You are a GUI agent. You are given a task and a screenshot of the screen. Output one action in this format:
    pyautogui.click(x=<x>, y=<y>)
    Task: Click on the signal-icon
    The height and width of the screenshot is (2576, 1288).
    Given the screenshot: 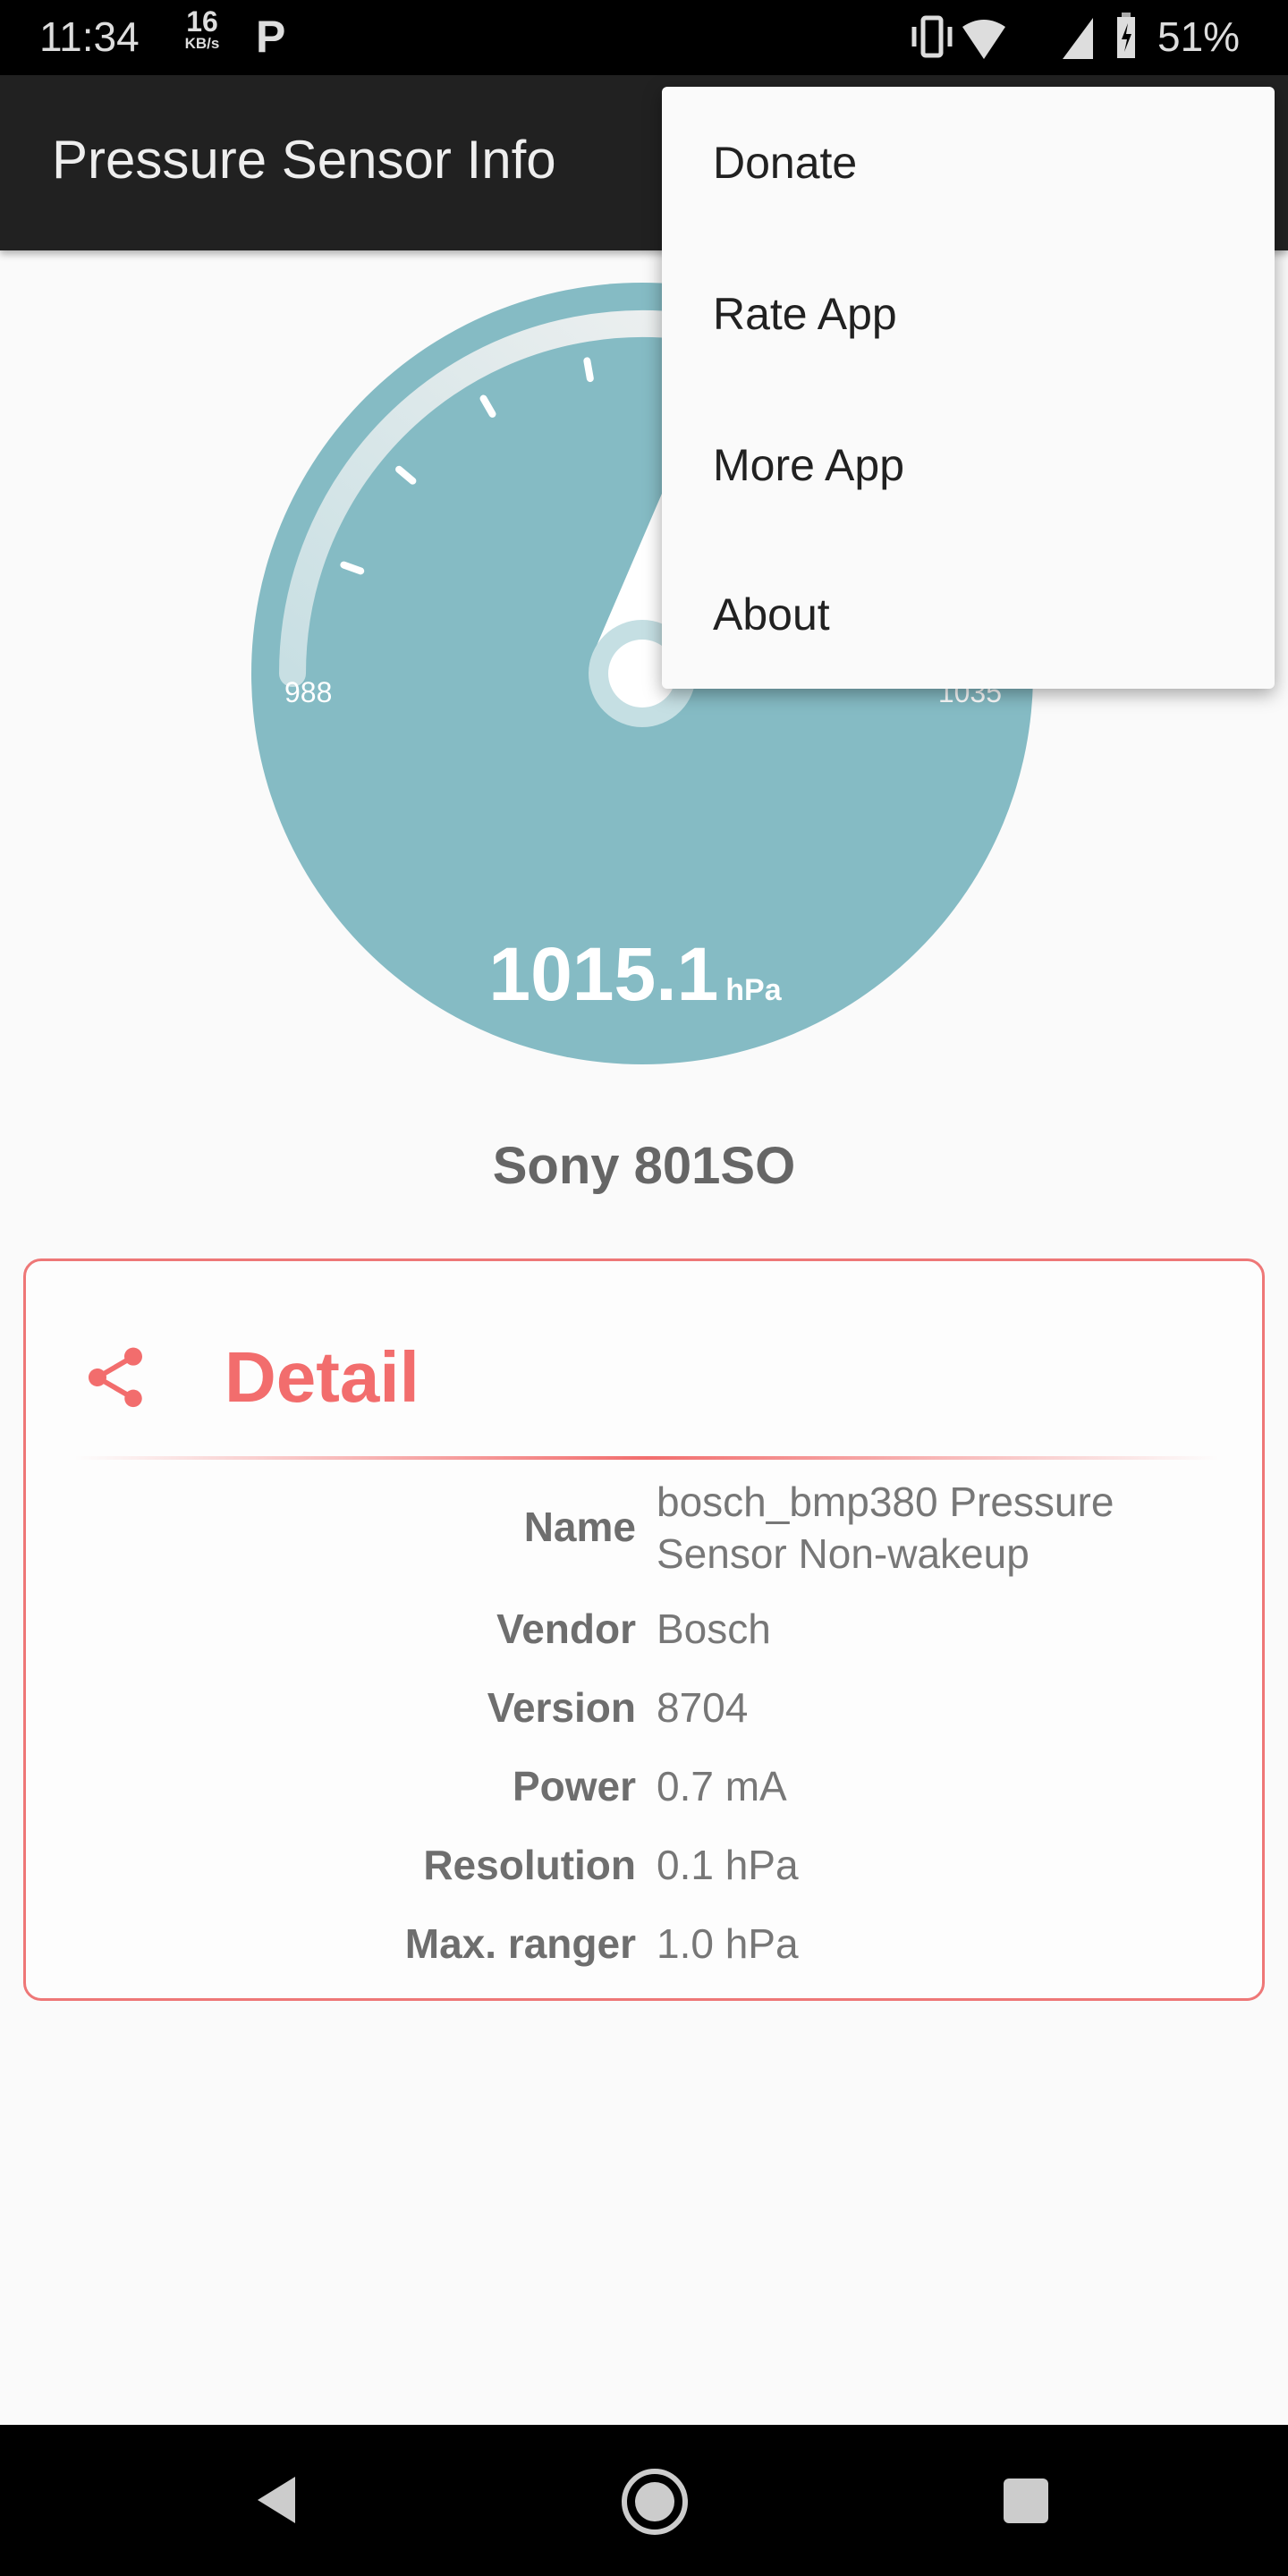 What is the action you would take?
    pyautogui.click(x=1078, y=38)
    